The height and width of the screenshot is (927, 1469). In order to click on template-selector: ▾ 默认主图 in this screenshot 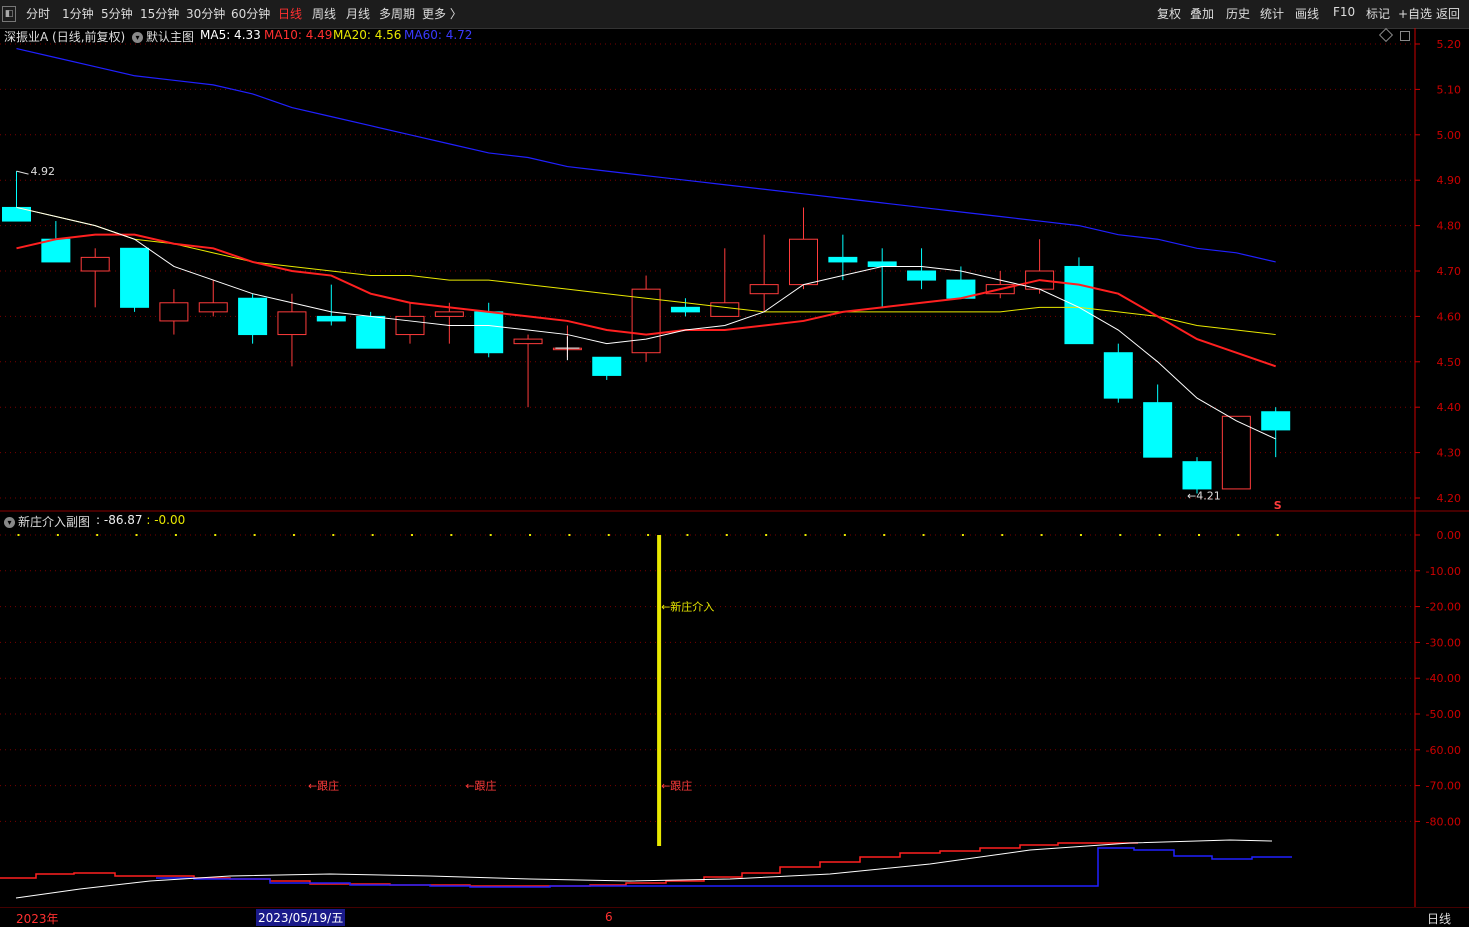, I will do `click(163, 36)`.